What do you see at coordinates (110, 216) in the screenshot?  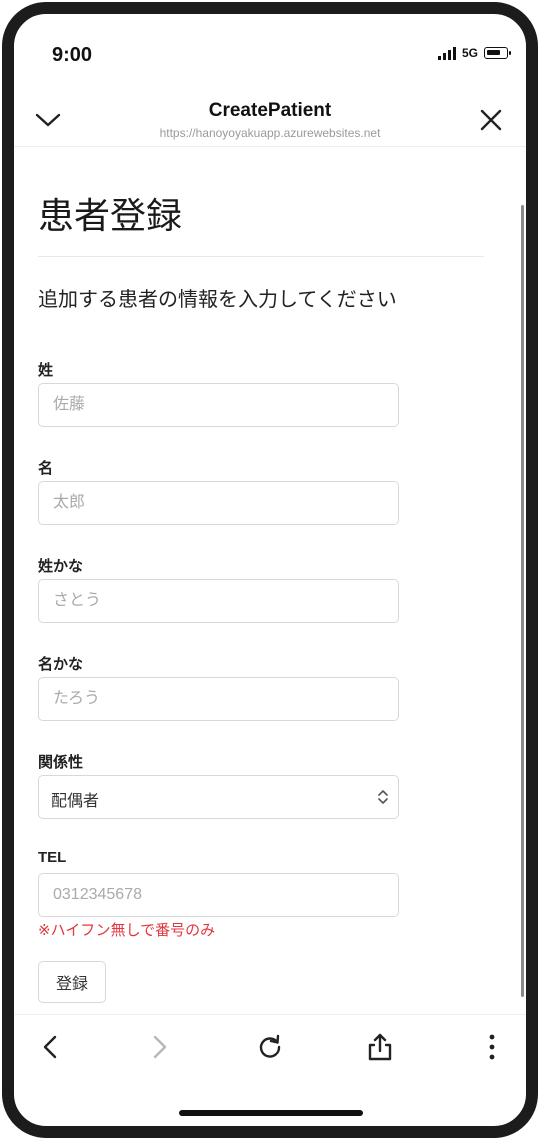 I see `page-title: 患者登録` at bounding box center [110, 216].